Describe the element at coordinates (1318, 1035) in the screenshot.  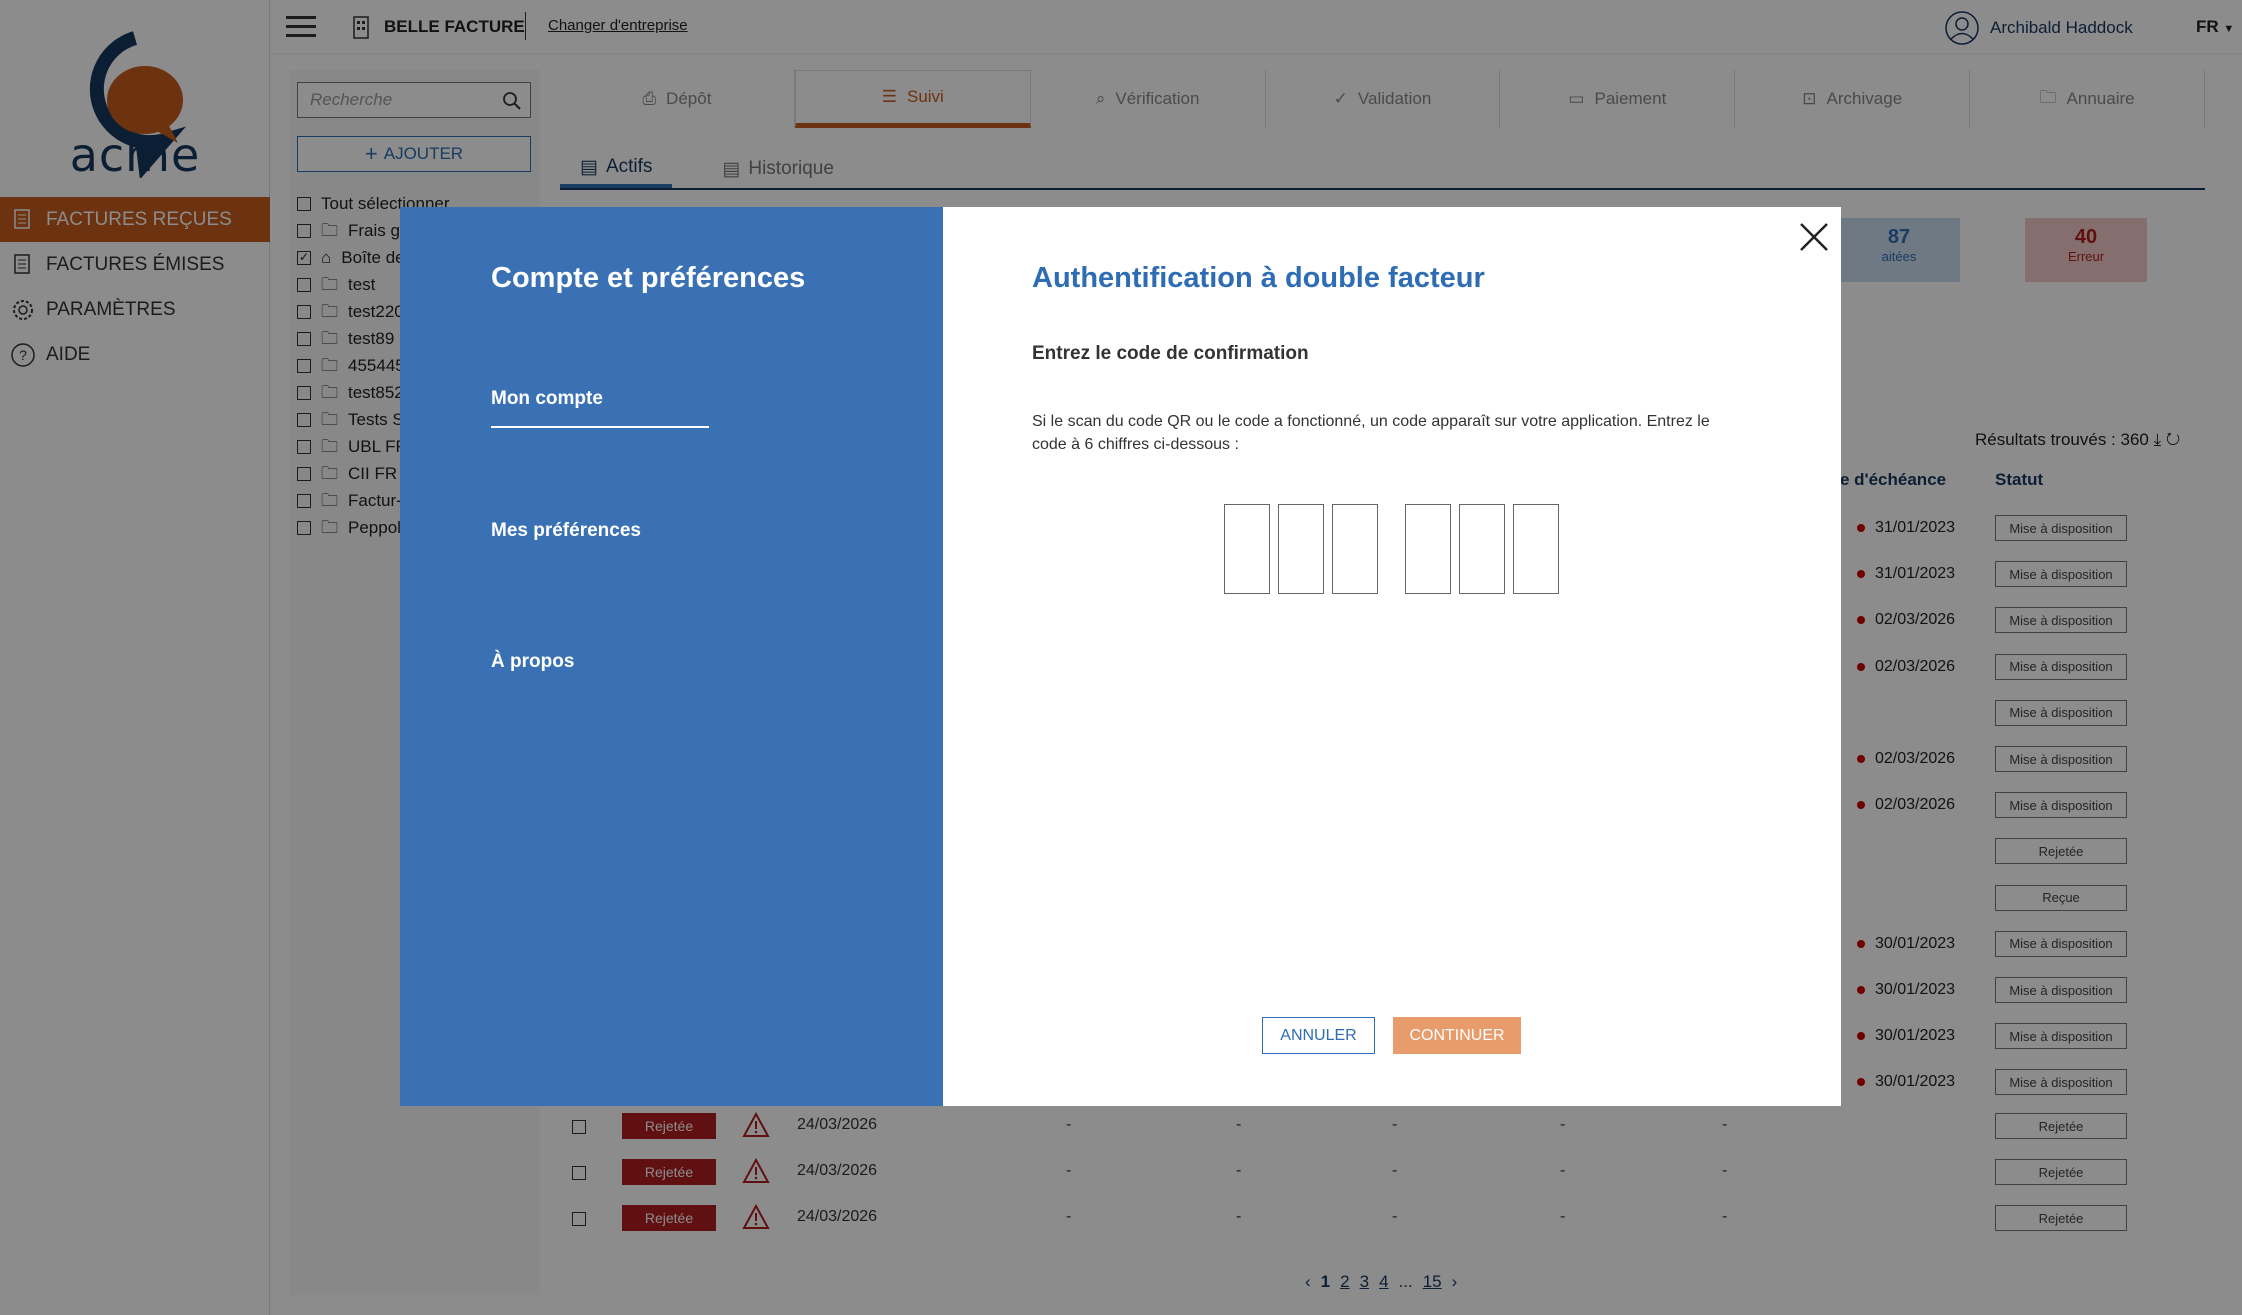
I see `cancel-button: ANNULER` at that location.